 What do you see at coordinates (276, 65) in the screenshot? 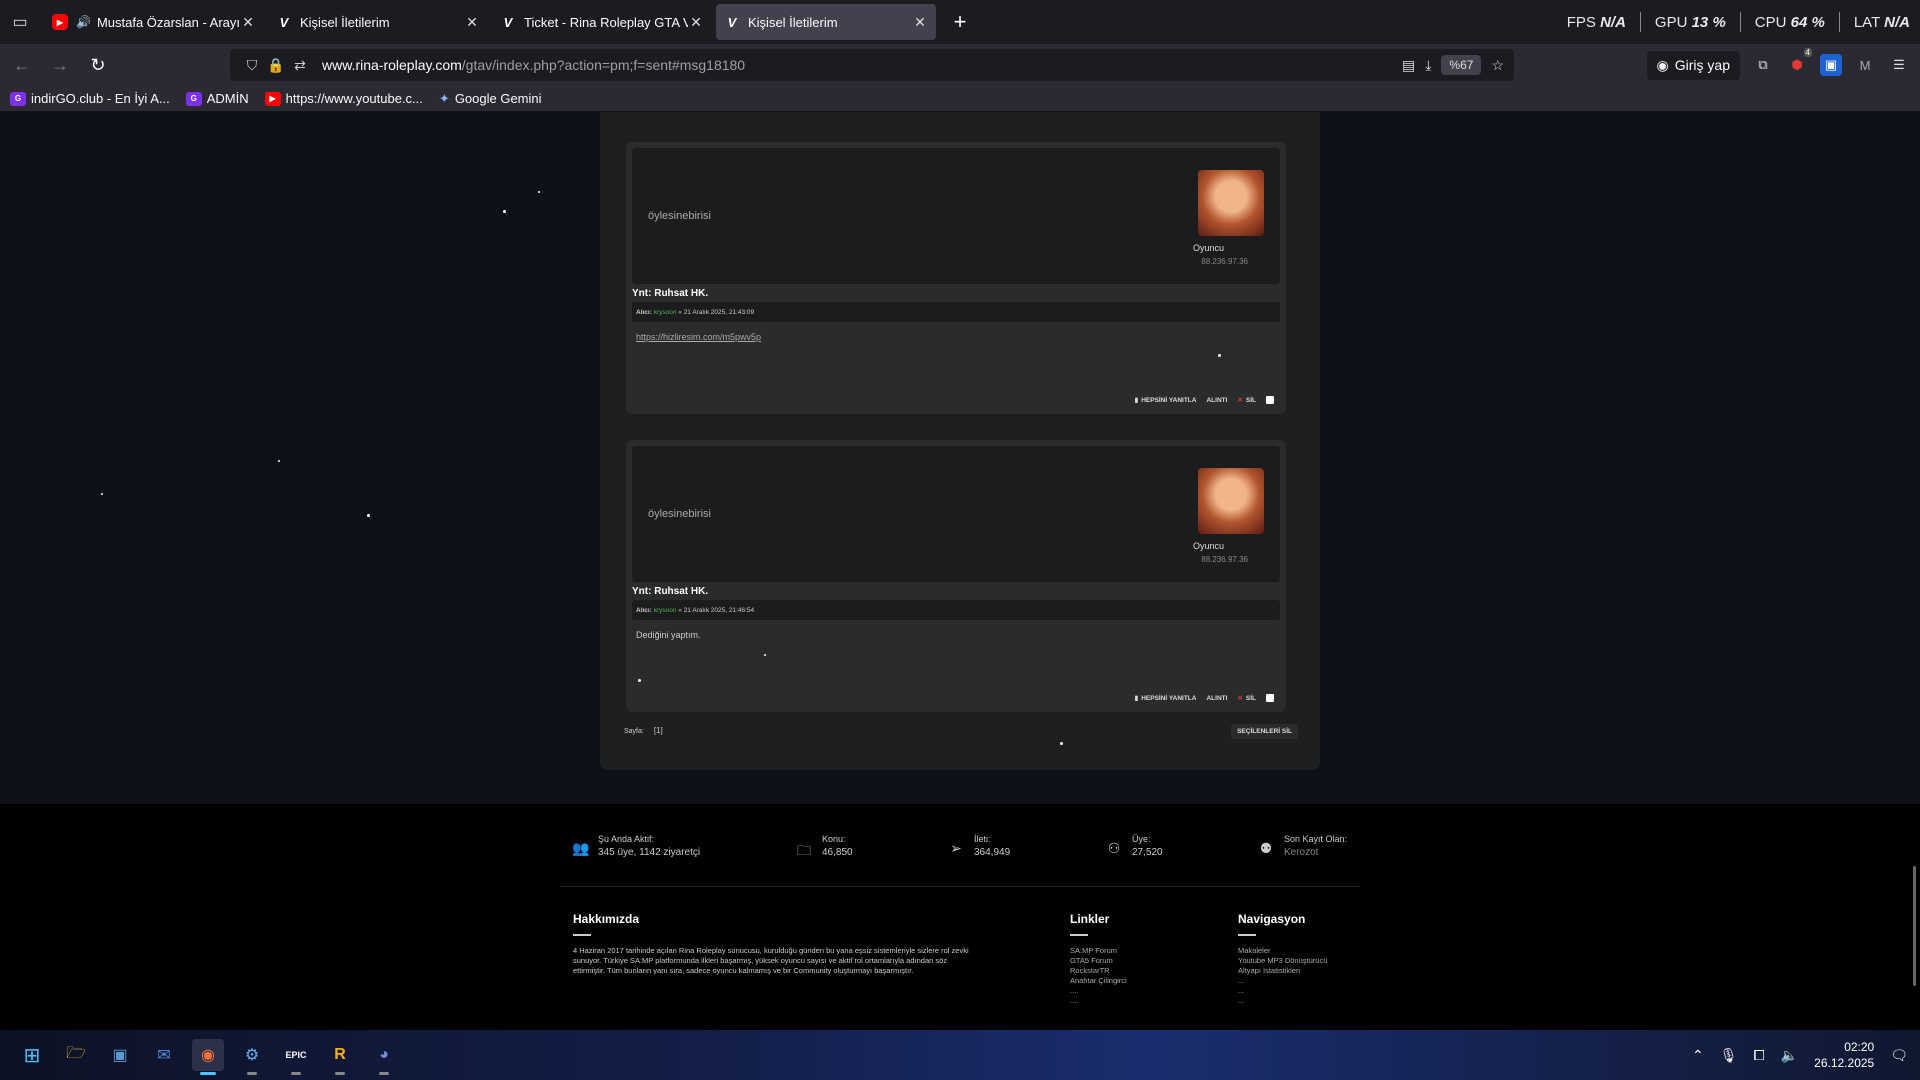
I see `lock-icon: 🔒` at bounding box center [276, 65].